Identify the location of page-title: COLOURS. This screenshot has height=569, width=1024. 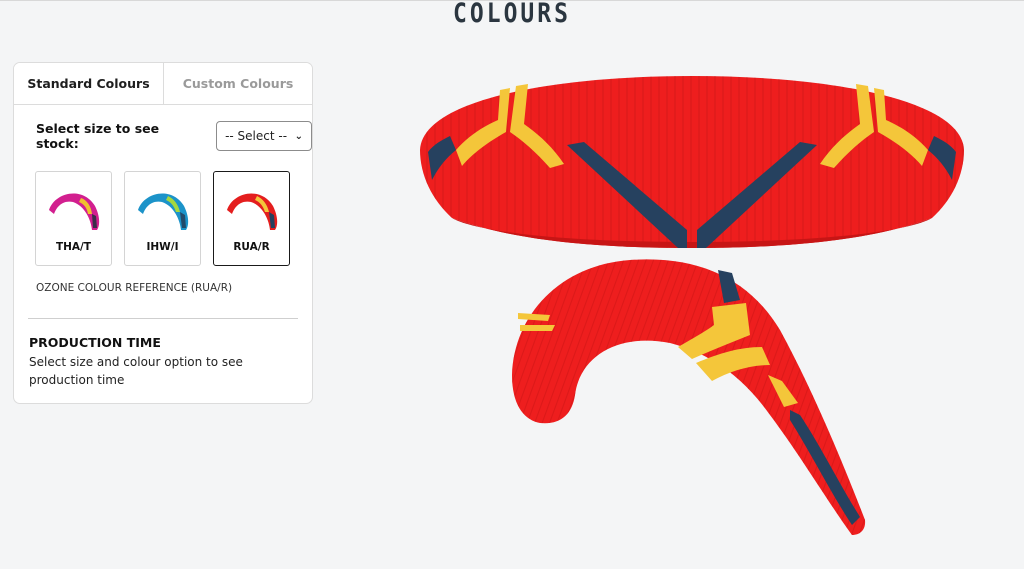
(512, 14).